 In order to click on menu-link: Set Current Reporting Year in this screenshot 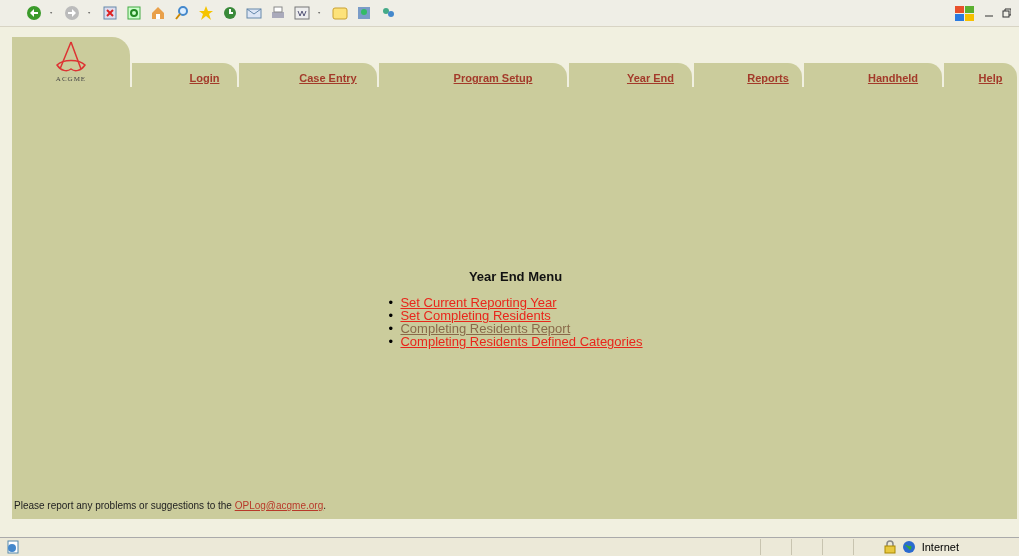, I will do `click(478, 302)`.